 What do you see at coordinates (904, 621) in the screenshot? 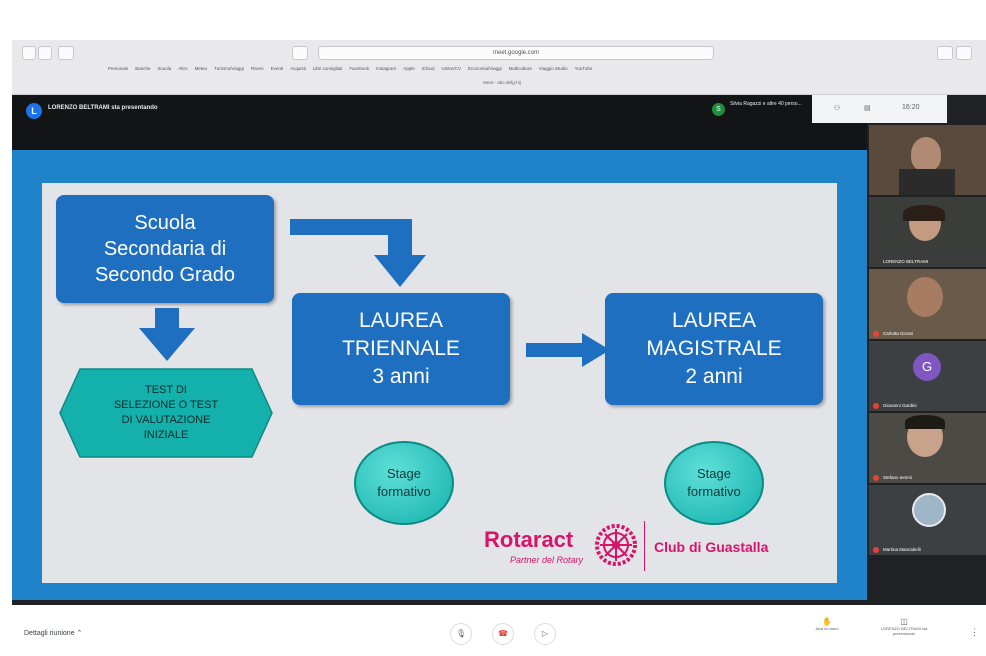
I see `present-icon: ◫` at bounding box center [904, 621].